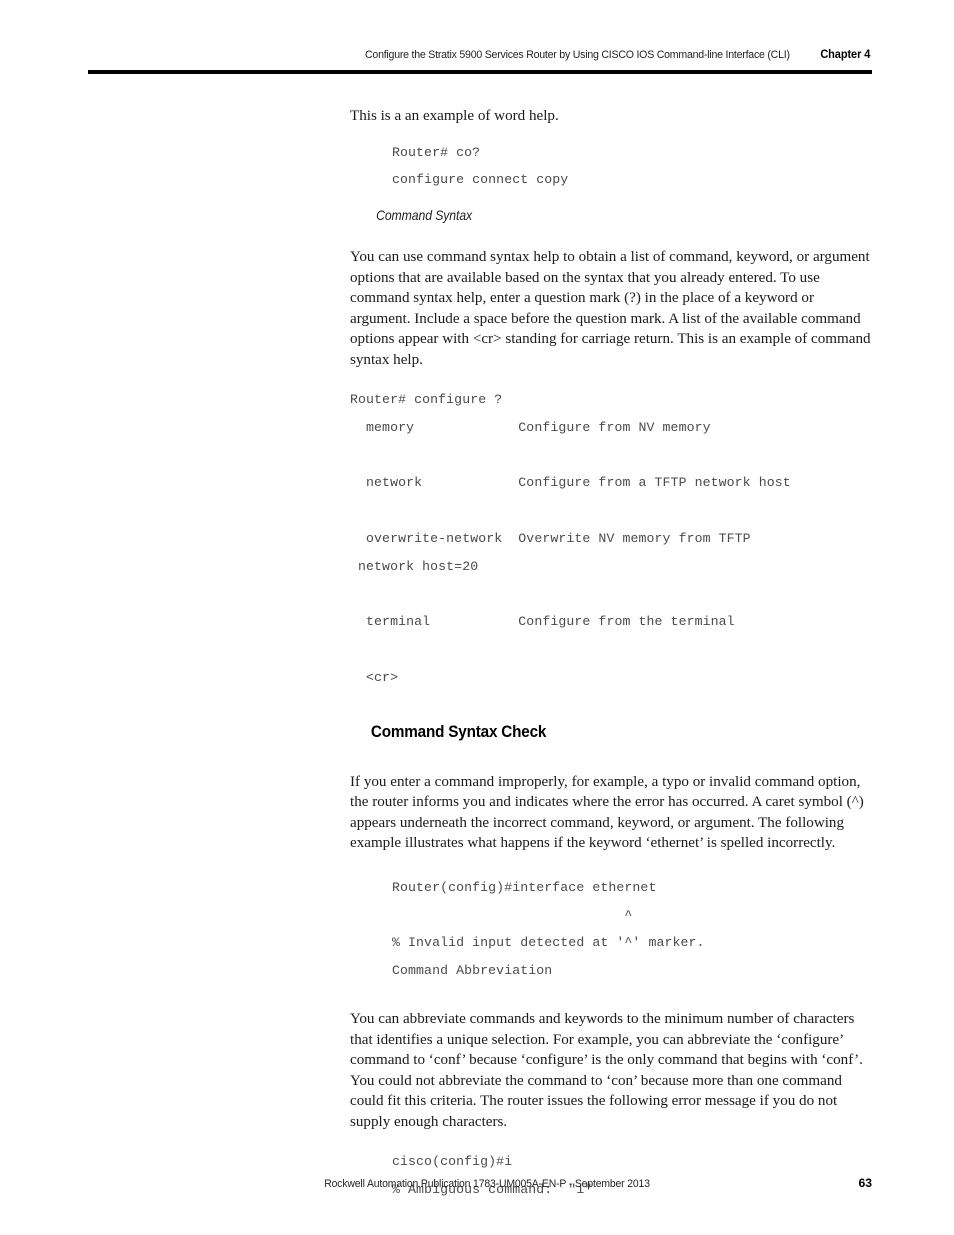  I want to click on word-help-command: Router# co?, so click(436, 152).